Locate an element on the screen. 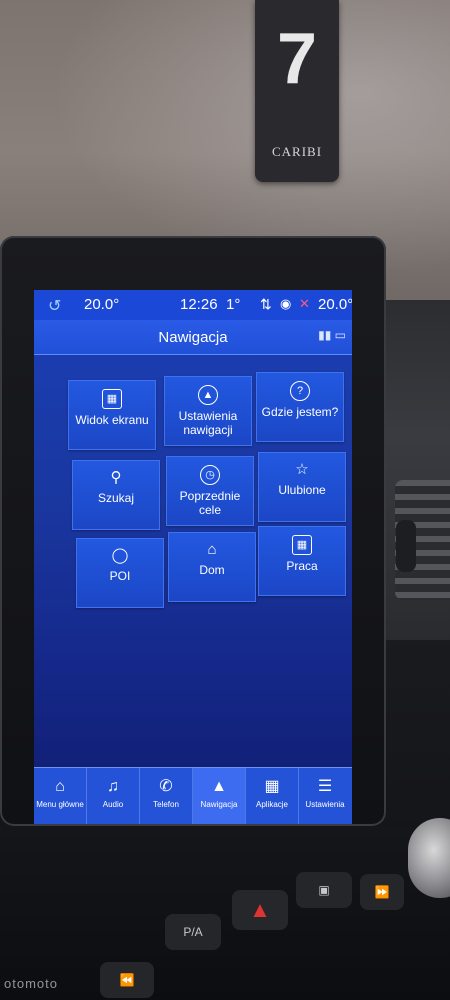  tile-label: Gdzie jestem? is located at coordinates (300, 412).